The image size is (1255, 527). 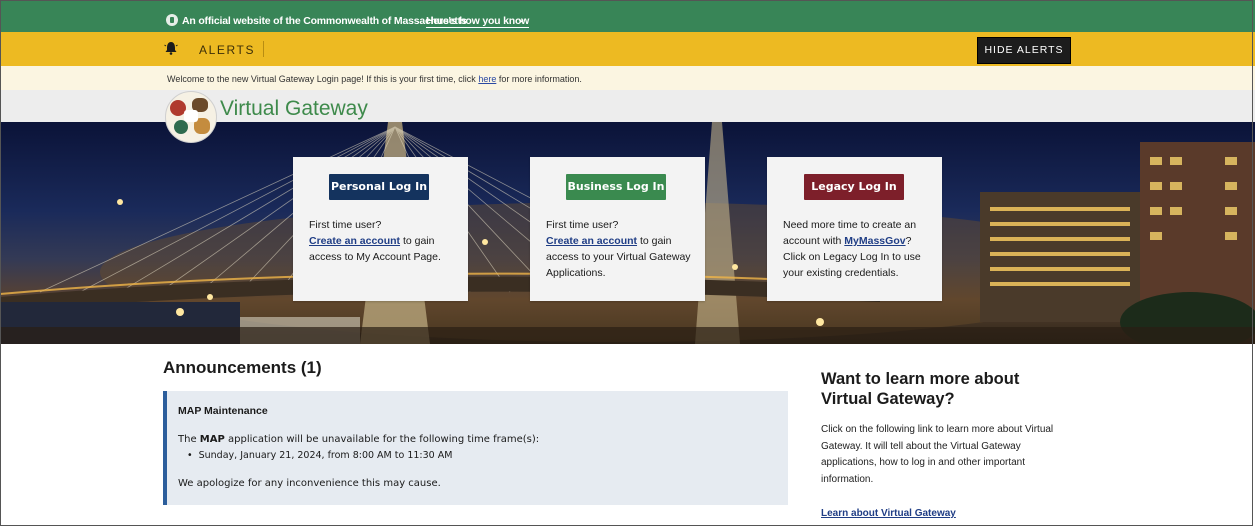 I want to click on alerts-divider, so click(x=263, y=49).